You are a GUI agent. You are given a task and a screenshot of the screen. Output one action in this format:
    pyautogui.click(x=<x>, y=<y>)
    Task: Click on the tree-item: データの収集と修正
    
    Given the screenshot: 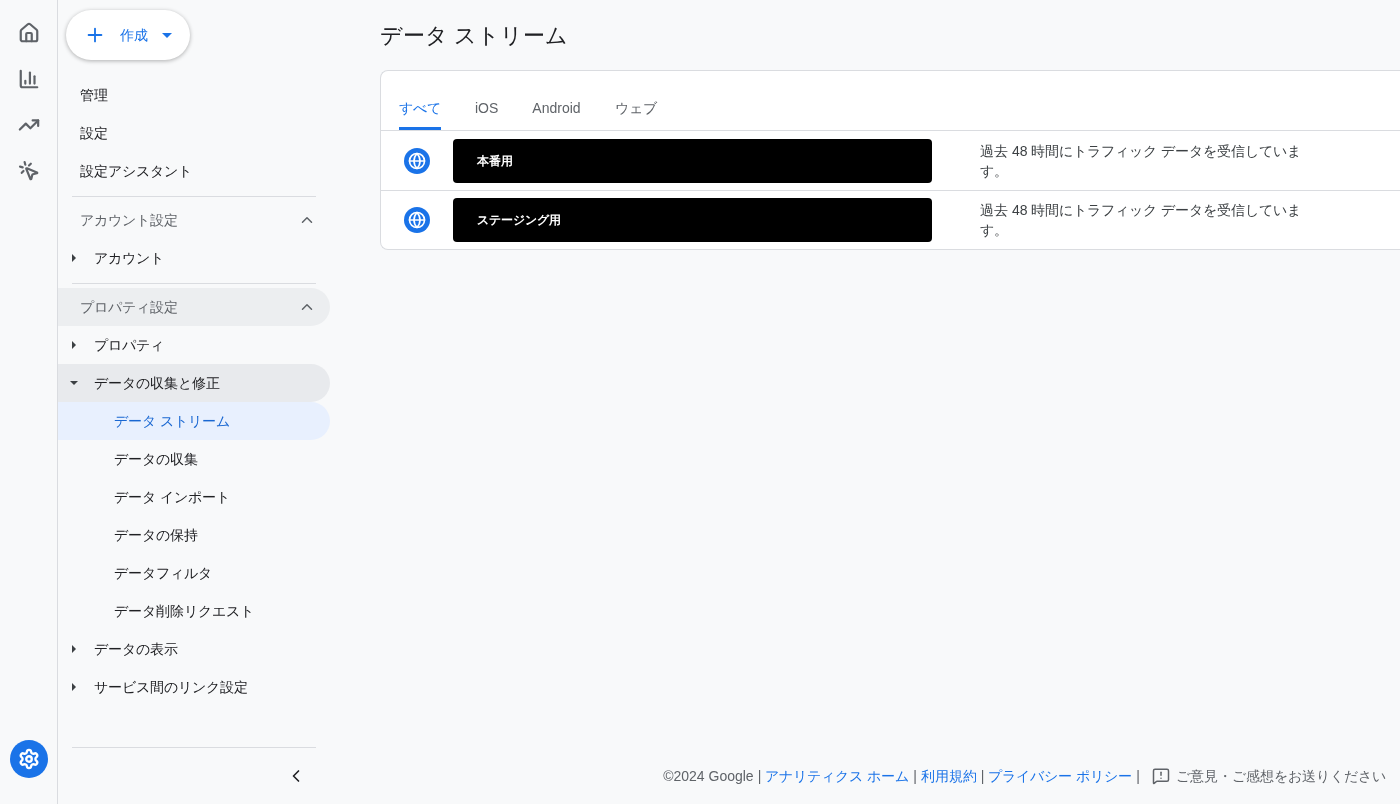 What is the action you would take?
    pyautogui.click(x=194, y=383)
    